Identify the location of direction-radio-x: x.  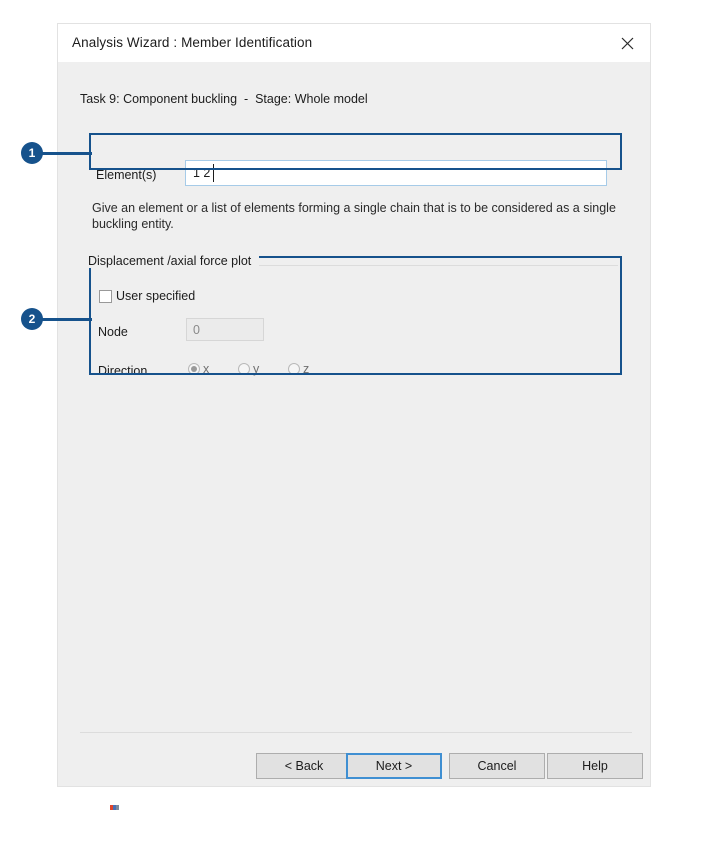
(198, 369).